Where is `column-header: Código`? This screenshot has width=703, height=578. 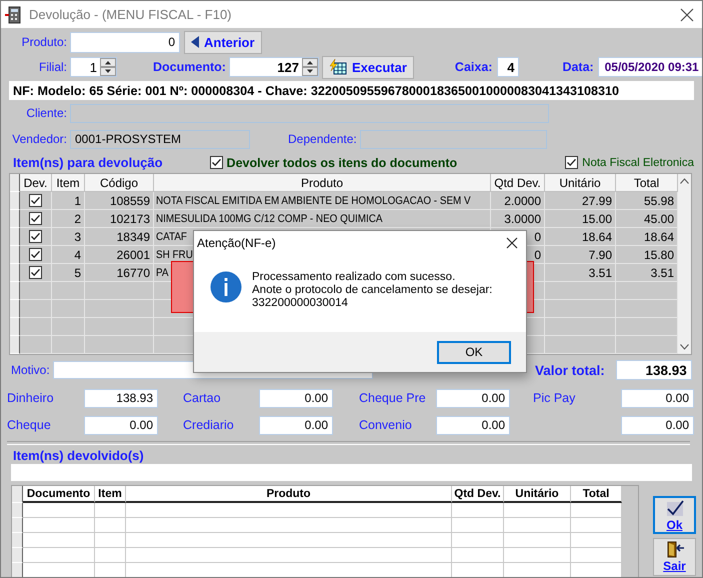 column-header: Código is located at coordinates (119, 183).